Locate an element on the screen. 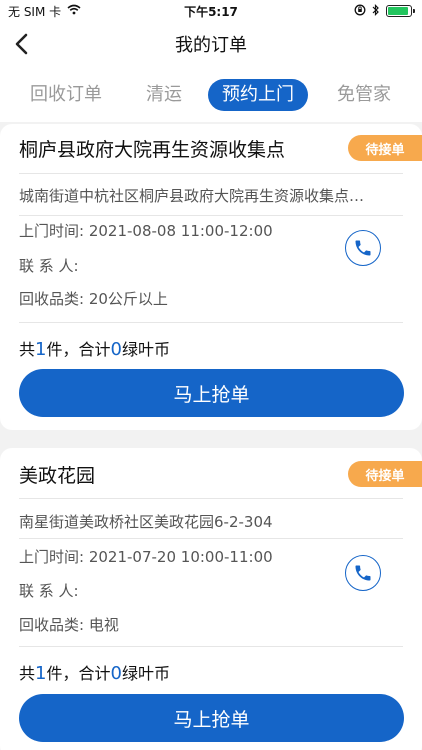 The image size is (422, 750). status-right is located at coordinates (384, 11).